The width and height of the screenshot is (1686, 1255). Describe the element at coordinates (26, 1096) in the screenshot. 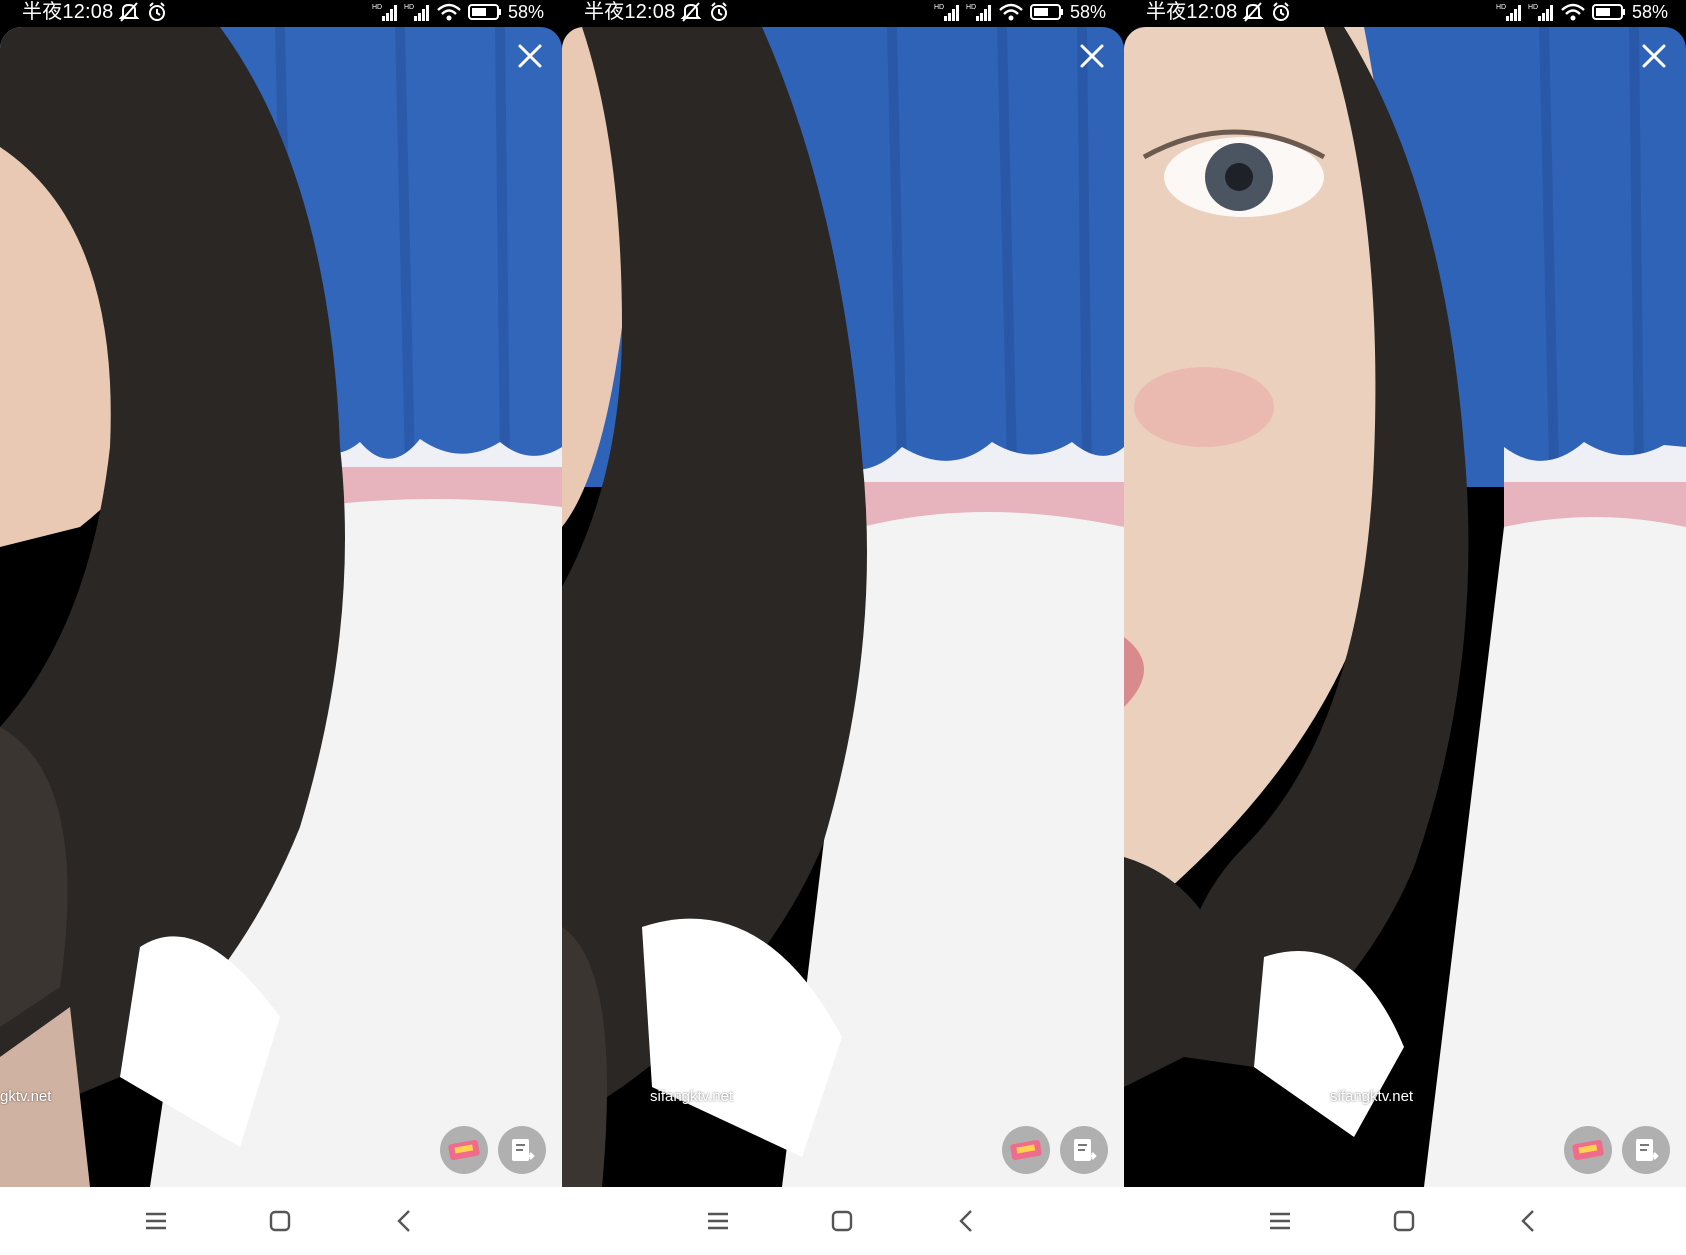

I see `watermark-text: gktv.net` at that location.